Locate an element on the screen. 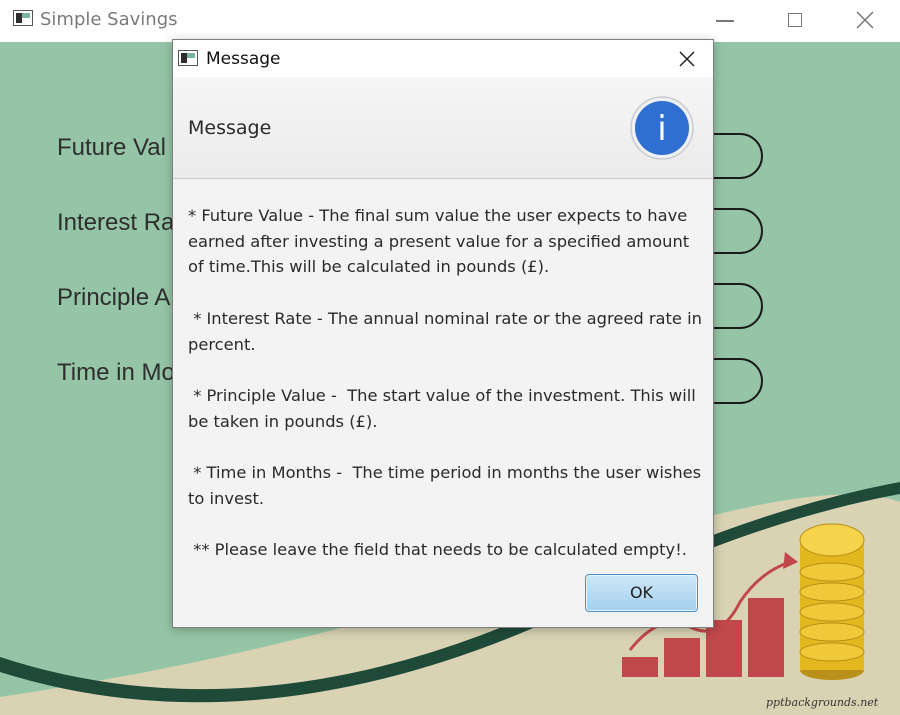  principle-amount-label: Principle A is located at coordinates (114, 297).